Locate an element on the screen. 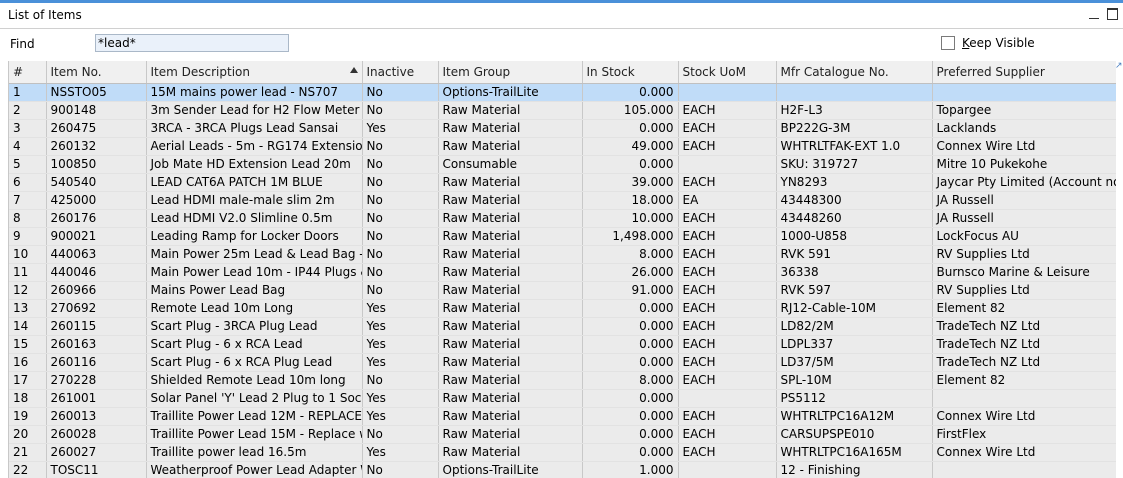 The height and width of the screenshot is (478, 1123). table-cell: 3RCA - 3RCA Plugs Lead Sansai is located at coordinates (254, 128).